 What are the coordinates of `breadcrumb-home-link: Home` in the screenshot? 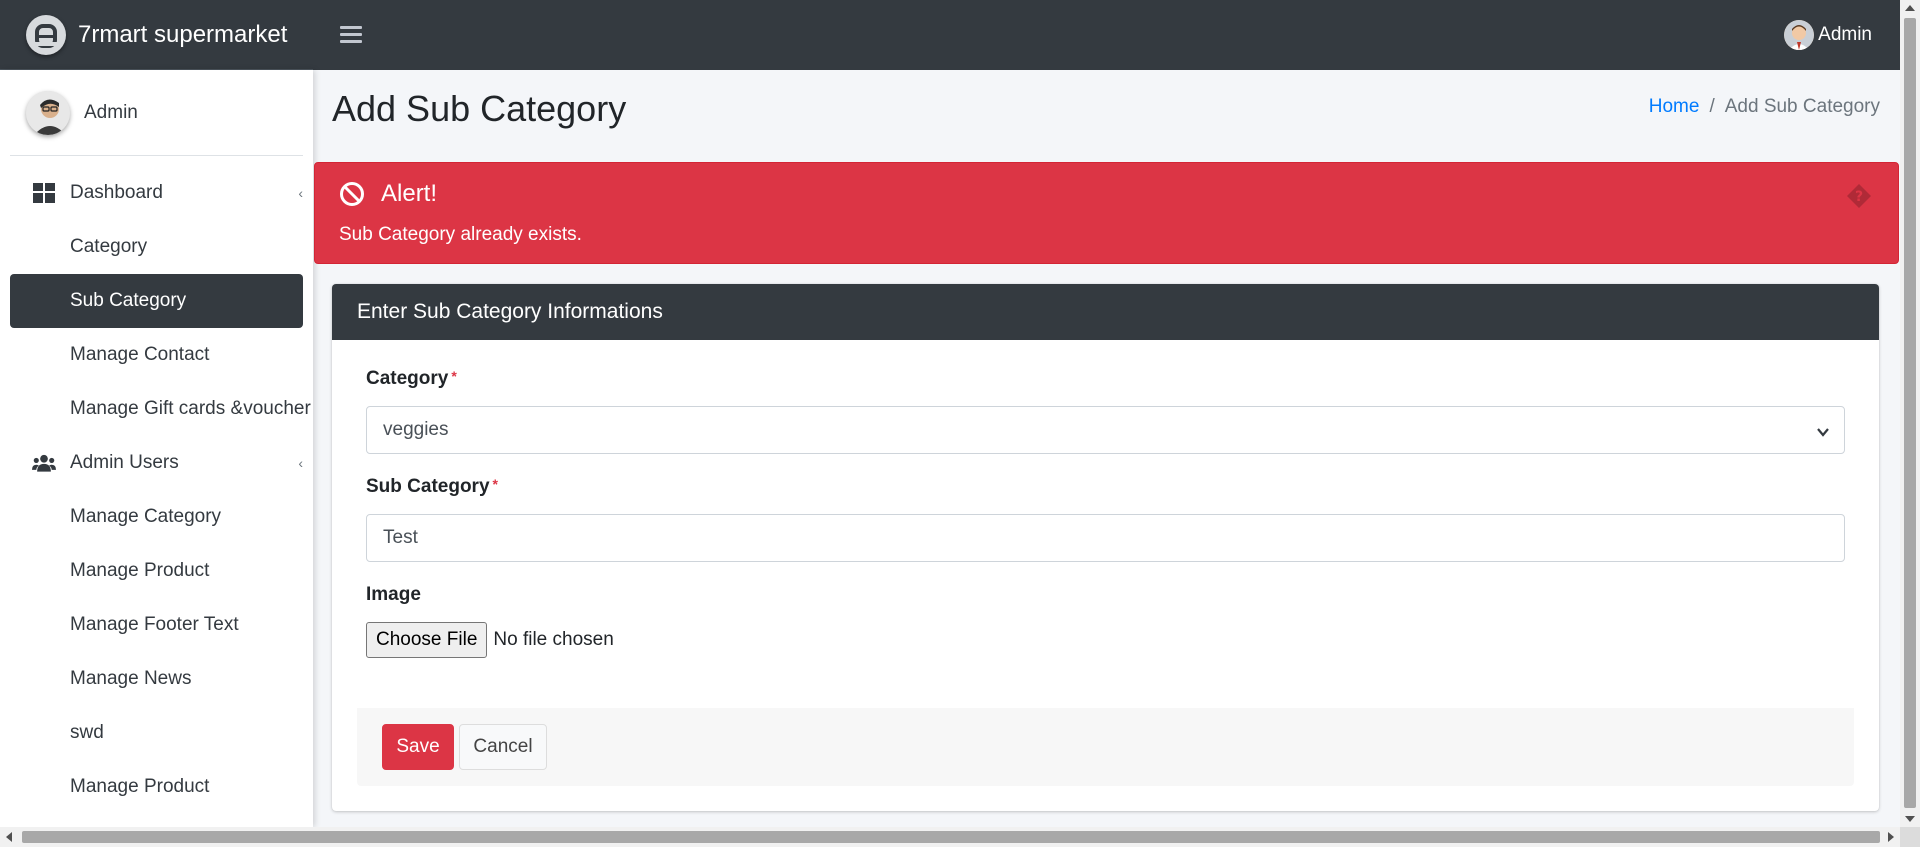 It's located at (1674, 107).